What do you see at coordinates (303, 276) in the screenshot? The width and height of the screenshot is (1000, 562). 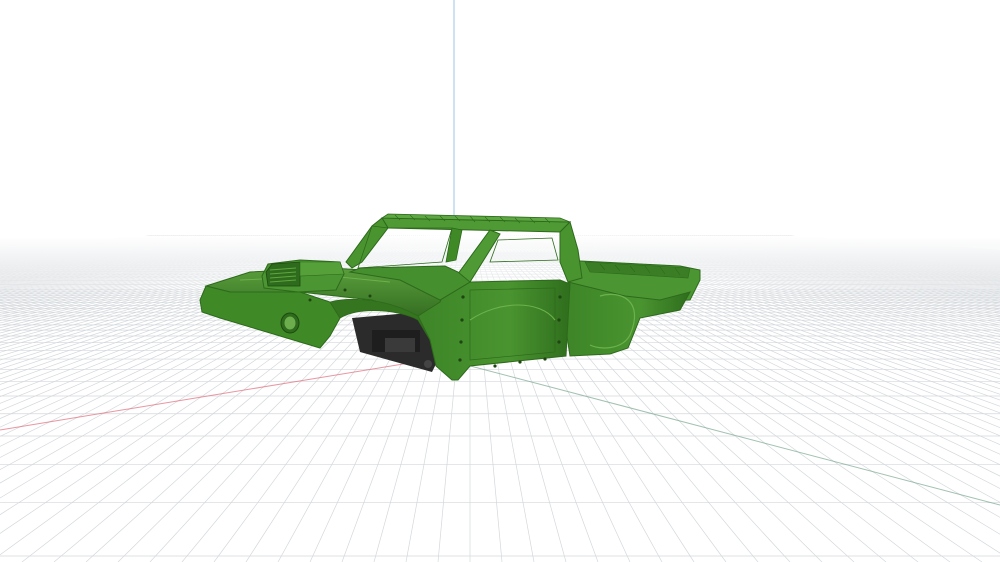 I see `hood-scoop` at bounding box center [303, 276].